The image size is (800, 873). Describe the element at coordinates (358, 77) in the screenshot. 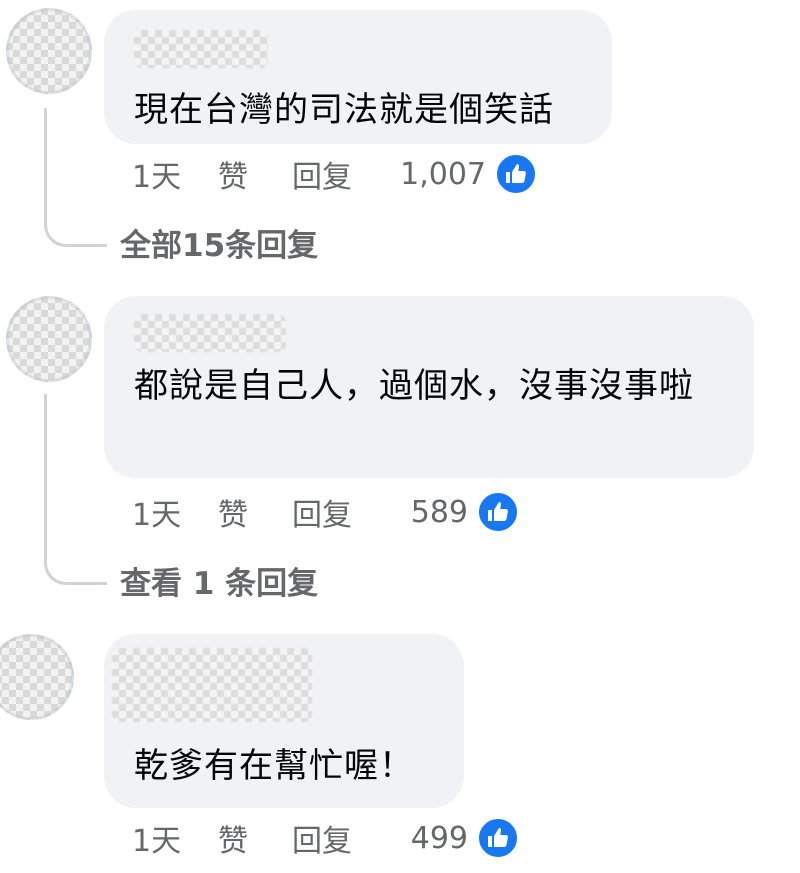

I see `comment-bubble: 現在台灣的司法就是個笑話` at that location.